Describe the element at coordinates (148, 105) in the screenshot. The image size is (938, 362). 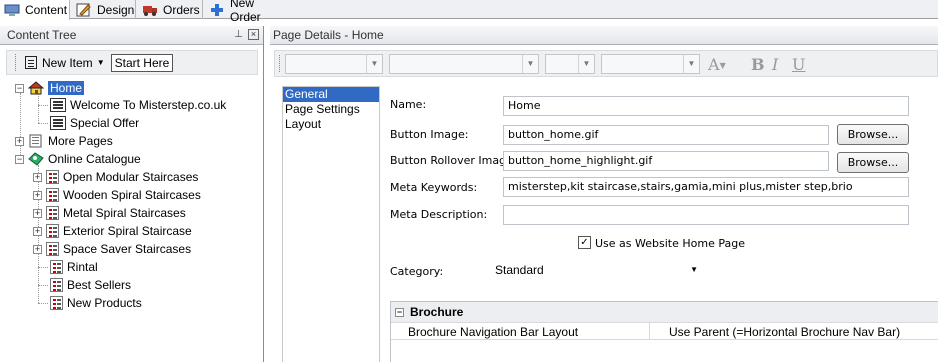
I see `tree-node-label: Welcome To Misterstep.co.uk` at that location.